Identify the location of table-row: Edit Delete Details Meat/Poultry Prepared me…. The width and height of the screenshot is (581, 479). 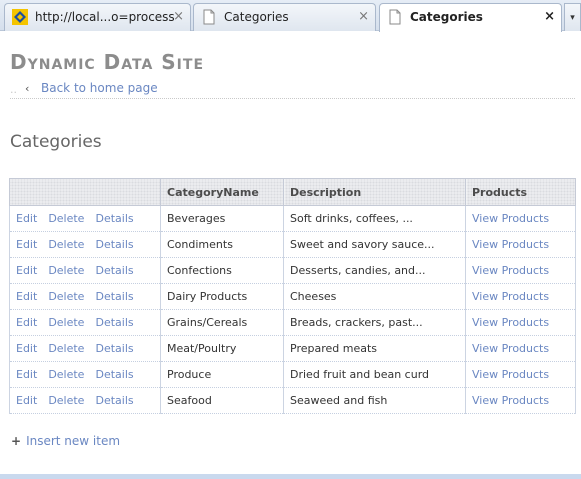
(292, 348).